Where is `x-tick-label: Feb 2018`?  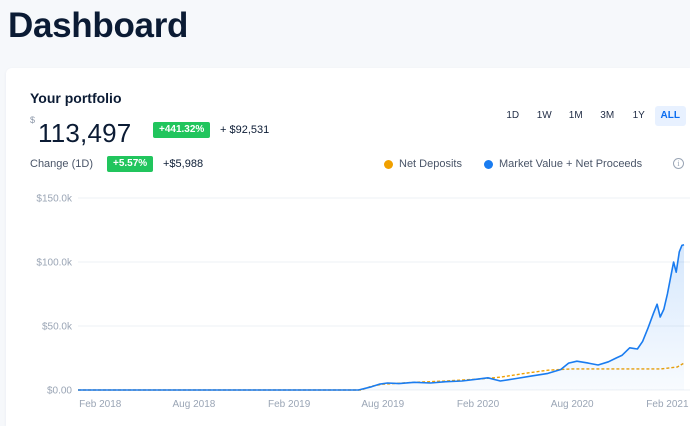 x-tick-label: Feb 2018 is located at coordinates (100, 404).